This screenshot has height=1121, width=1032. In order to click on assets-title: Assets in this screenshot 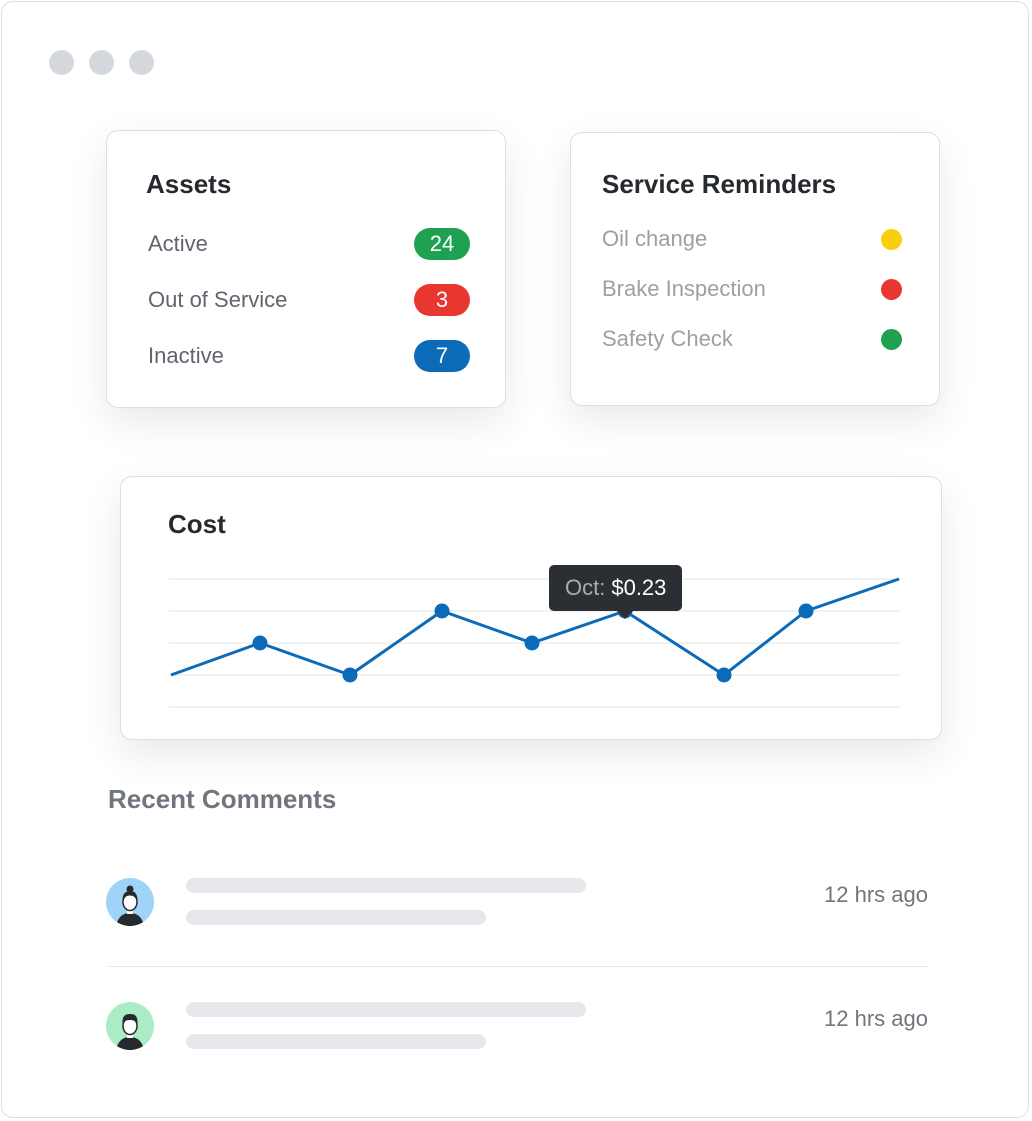, I will do `click(189, 184)`.